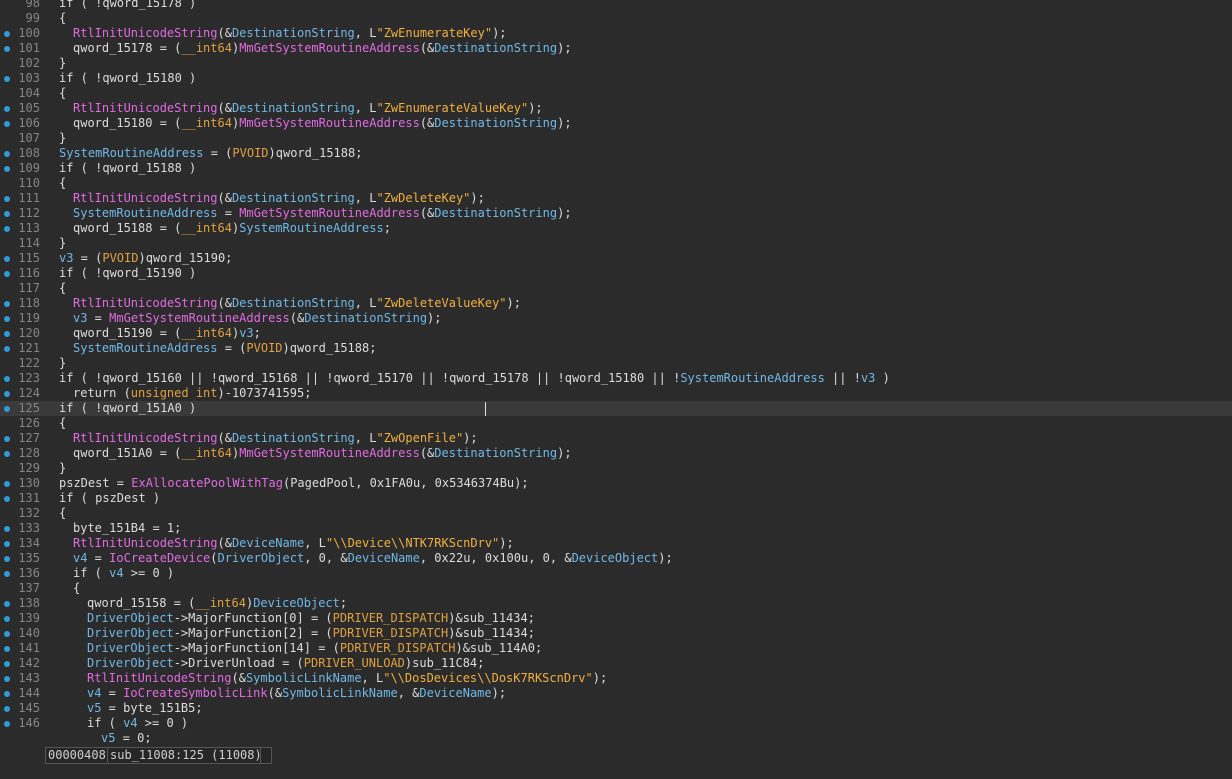 The image size is (1232, 779). Describe the element at coordinates (616, 243) in the screenshot. I see `code-line: 114}` at that location.